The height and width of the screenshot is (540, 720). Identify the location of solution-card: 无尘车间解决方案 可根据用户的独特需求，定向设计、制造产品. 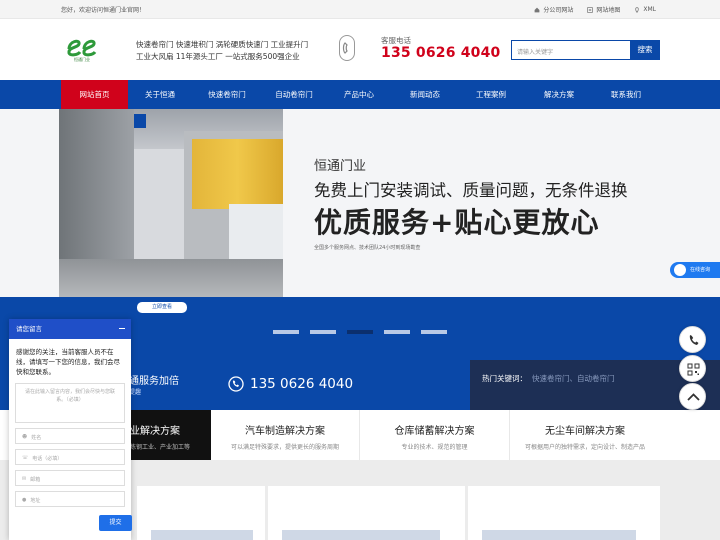
(585, 435).